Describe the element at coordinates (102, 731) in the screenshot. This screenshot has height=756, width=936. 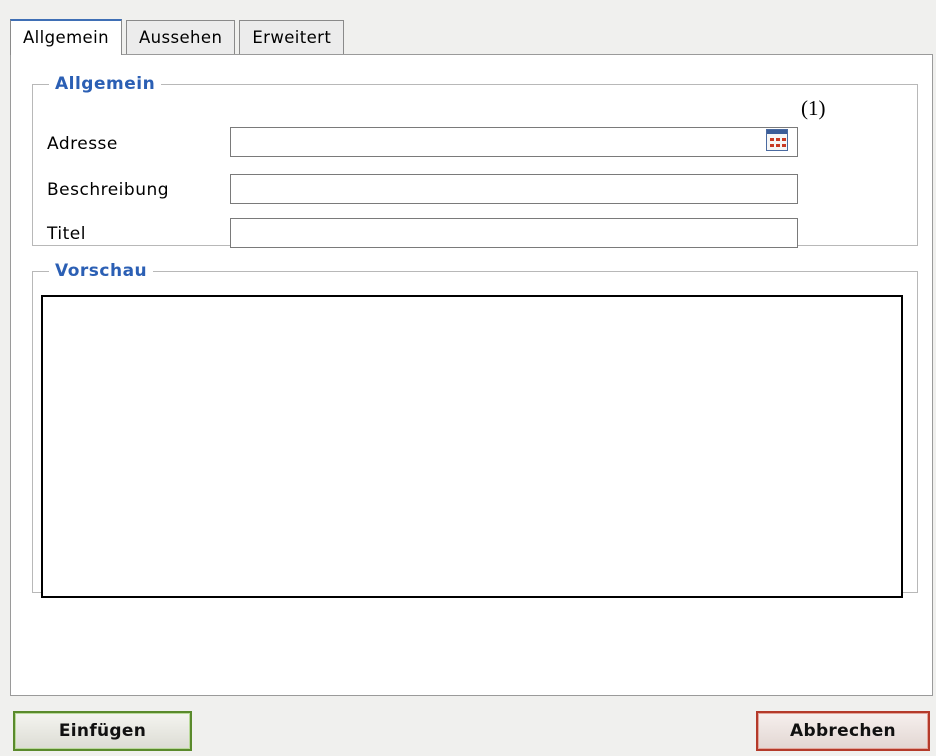
I see `insert-button: Einfügen` at that location.